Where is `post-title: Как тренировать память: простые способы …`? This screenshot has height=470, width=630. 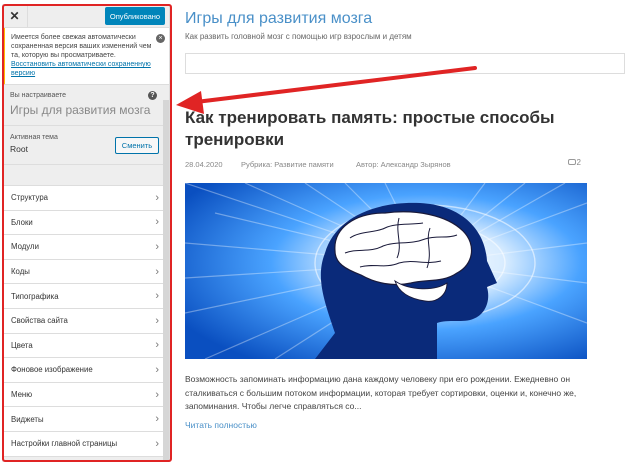
post-title: Как тренировать память: простые способы … is located at coordinates (375, 129).